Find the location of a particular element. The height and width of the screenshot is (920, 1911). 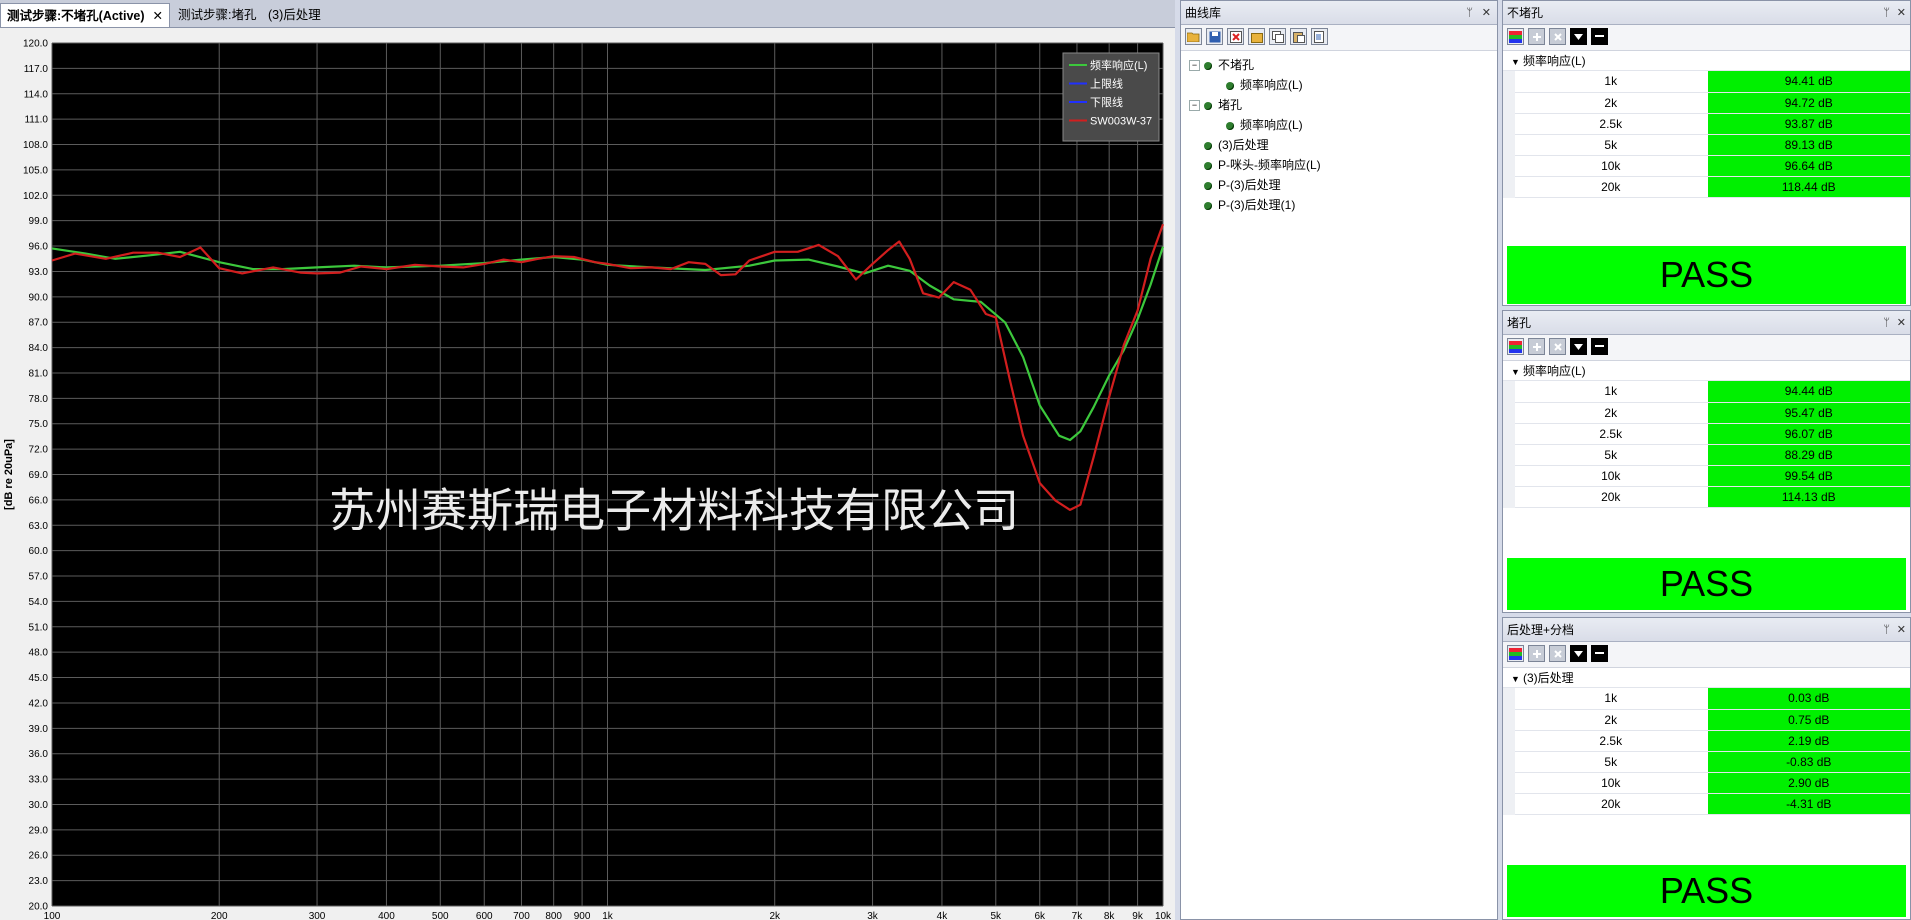

tree-node: (3)后处理 is located at coordinates (1343, 145).